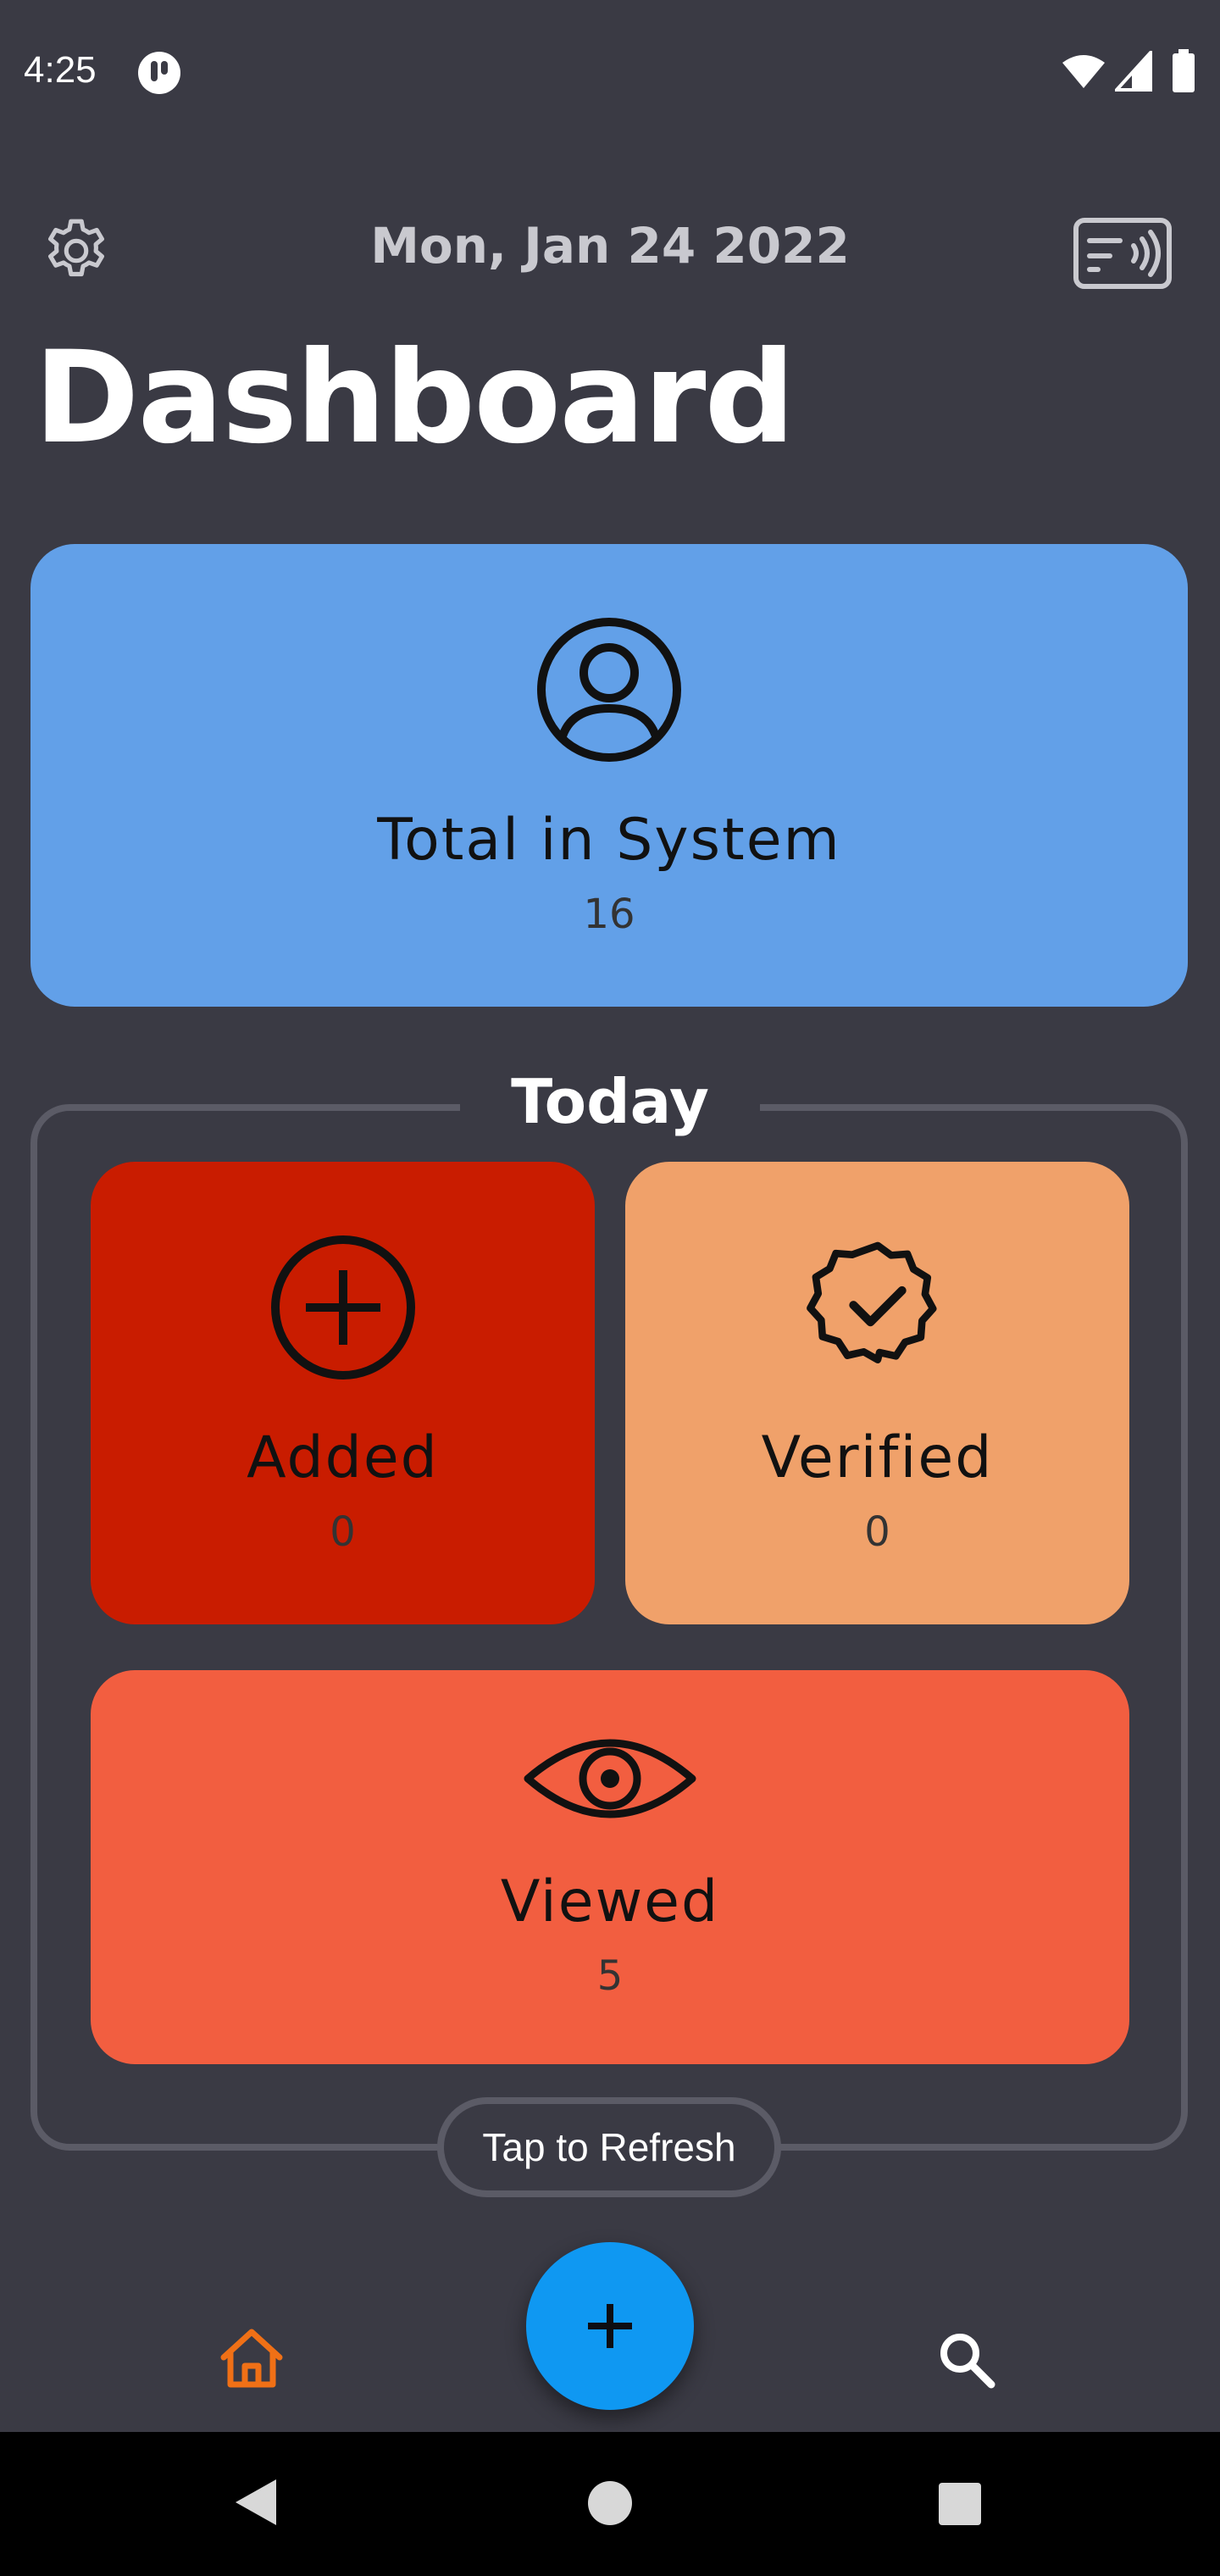 This screenshot has height=2576, width=1220. What do you see at coordinates (415, 398) in the screenshot?
I see `page-title: Dashboard` at bounding box center [415, 398].